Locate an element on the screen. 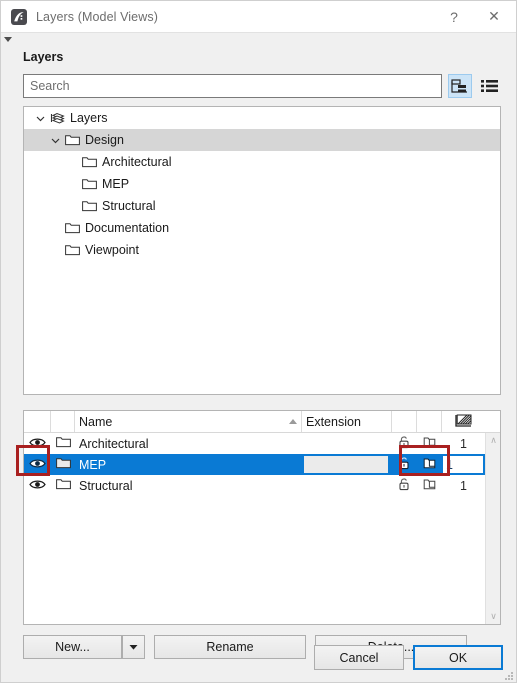 The height and width of the screenshot is (683, 517). tree-item-label: Viewpoint is located at coordinates (112, 250).